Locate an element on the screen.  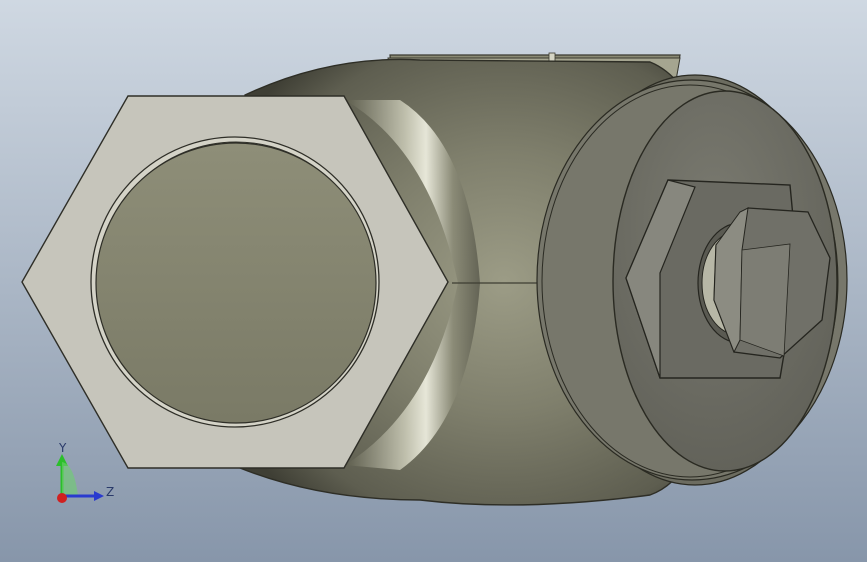
z-axis-arrow is located at coordinates (99, 496).